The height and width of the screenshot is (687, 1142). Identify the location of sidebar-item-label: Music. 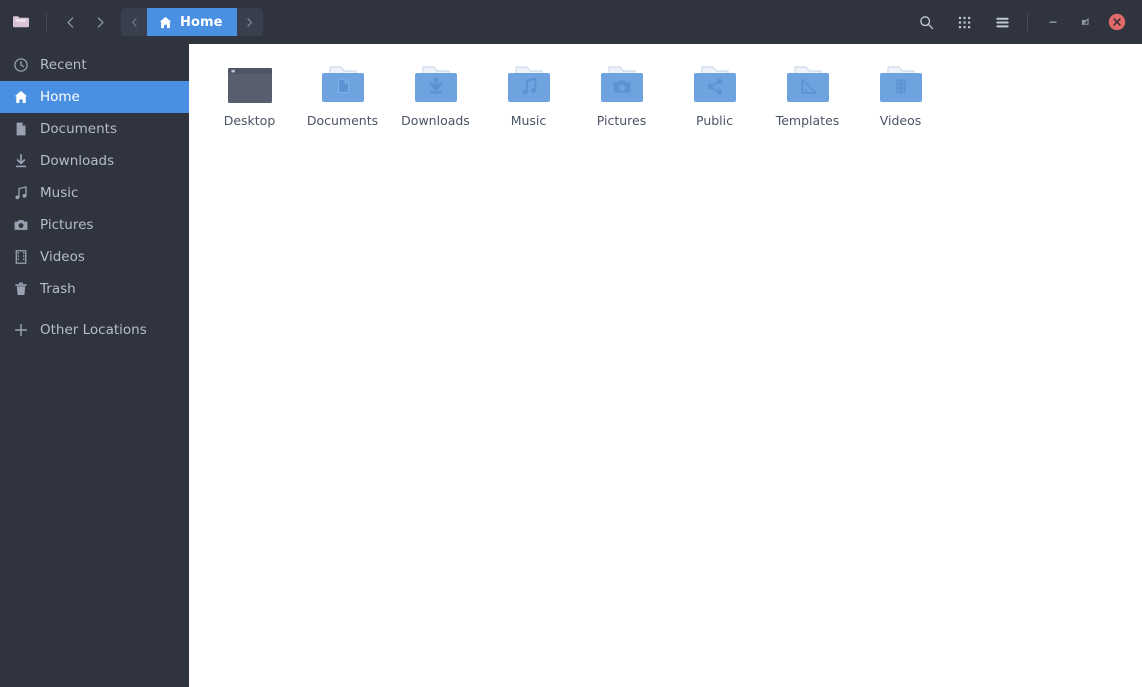
(59, 193).